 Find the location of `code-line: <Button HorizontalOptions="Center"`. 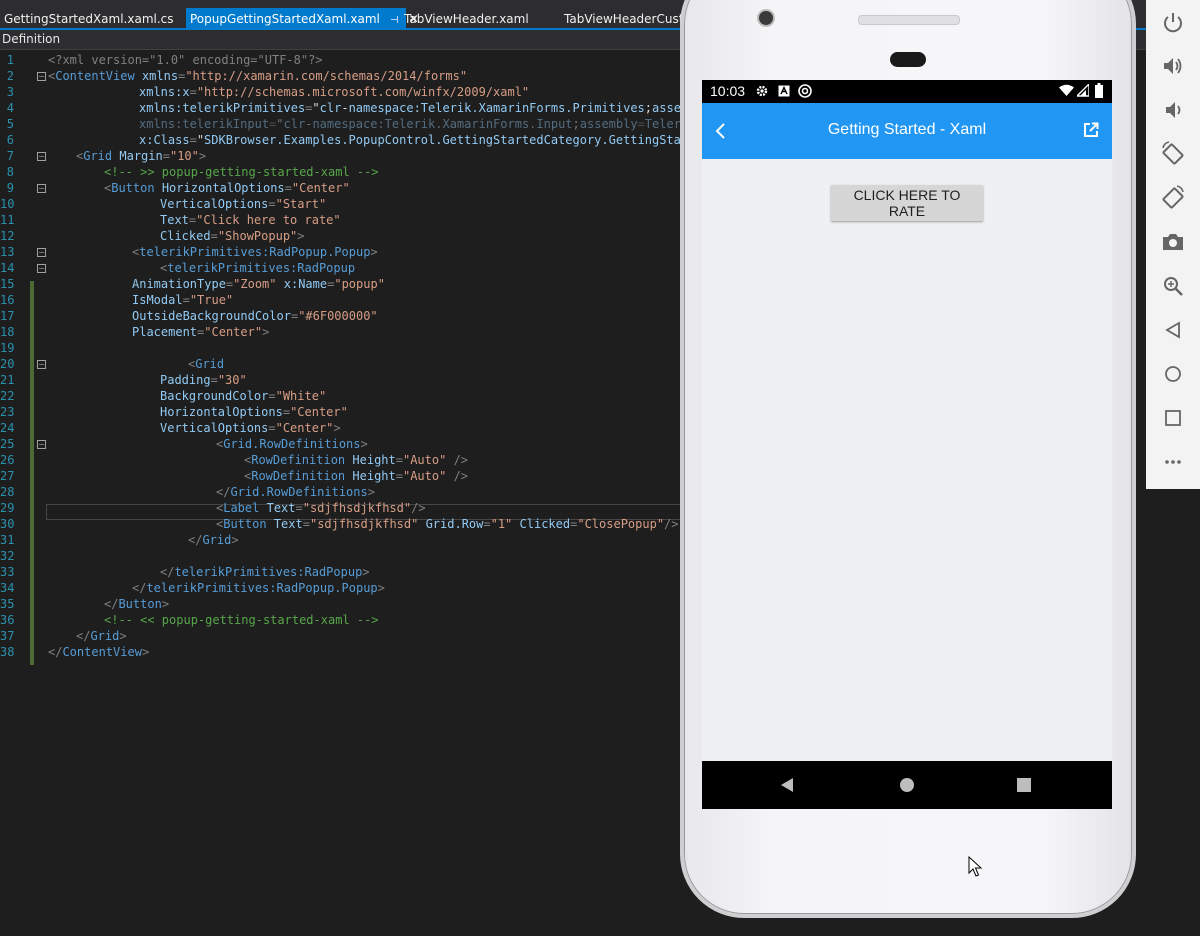

code-line: <Button HorizontalOptions="Center" is located at coordinates (227, 188).